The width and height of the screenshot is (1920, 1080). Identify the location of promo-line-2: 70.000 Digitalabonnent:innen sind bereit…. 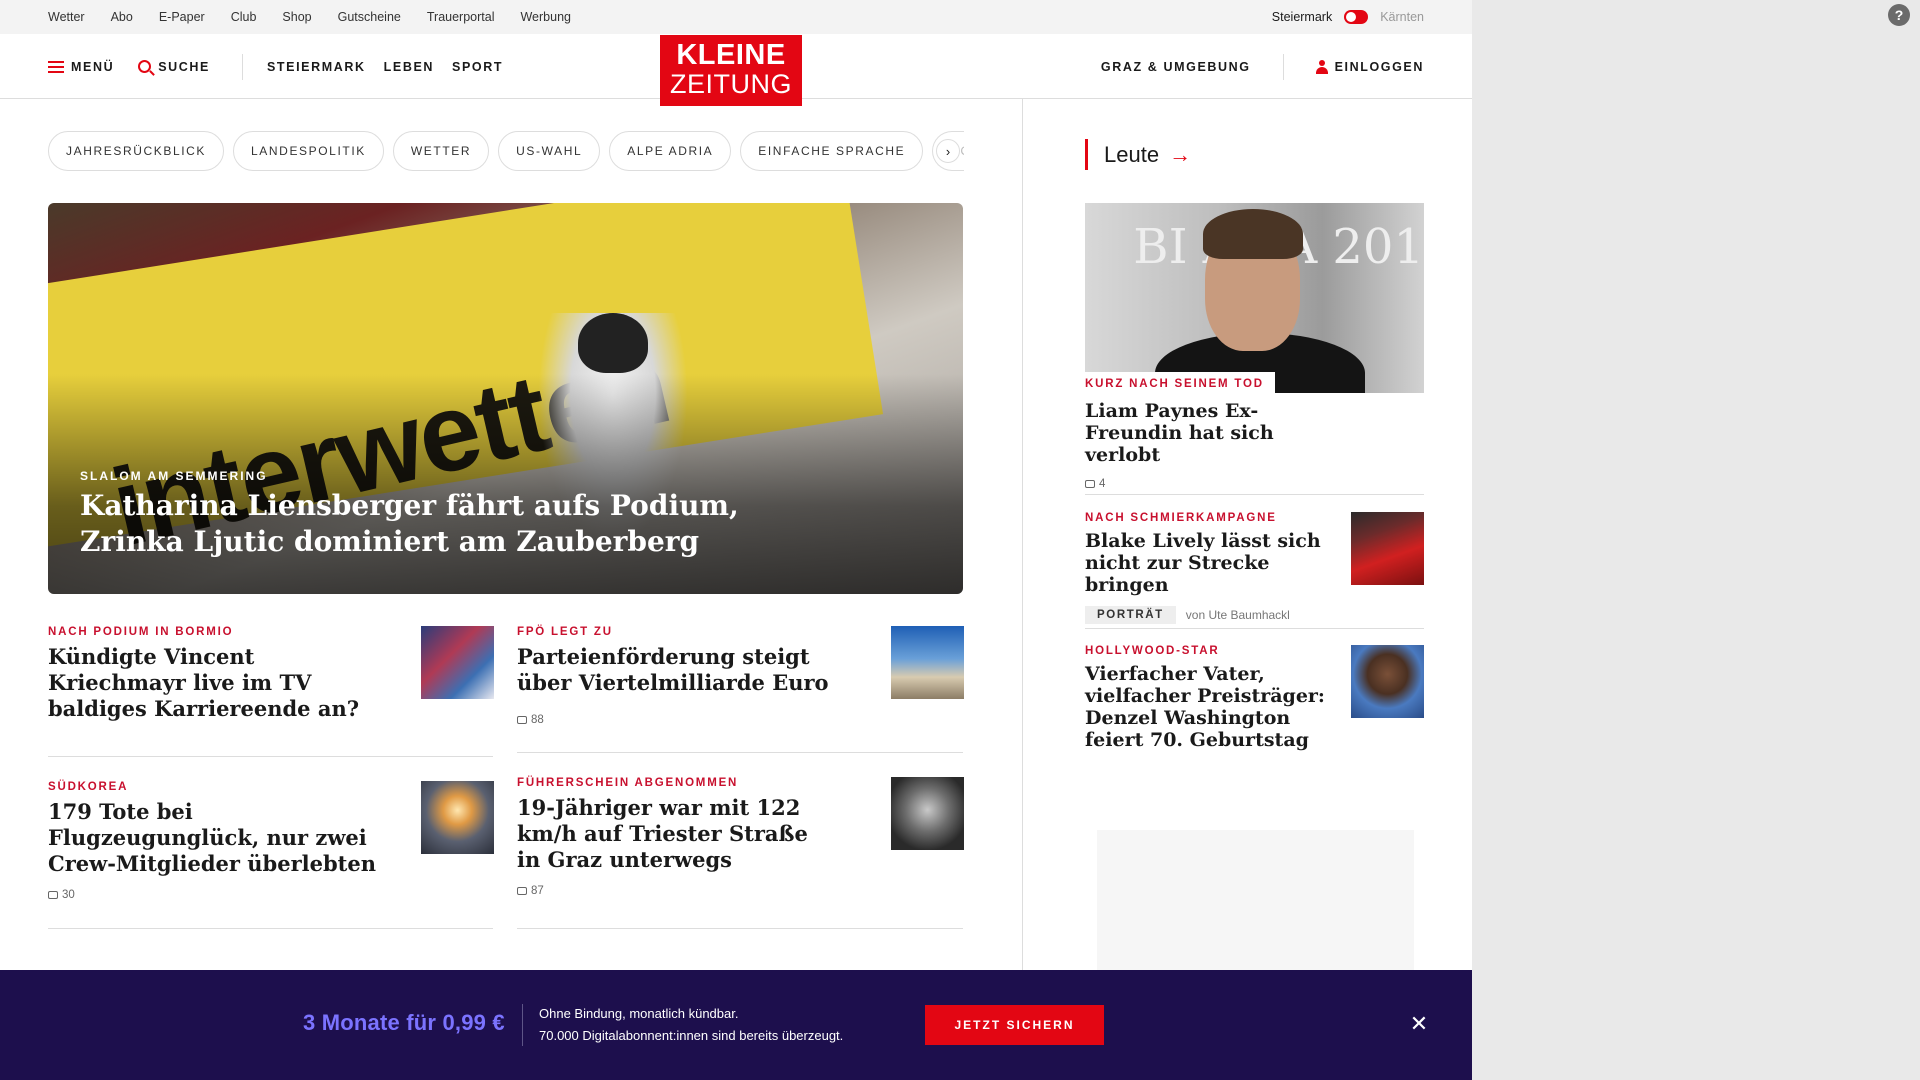
(691, 1035).